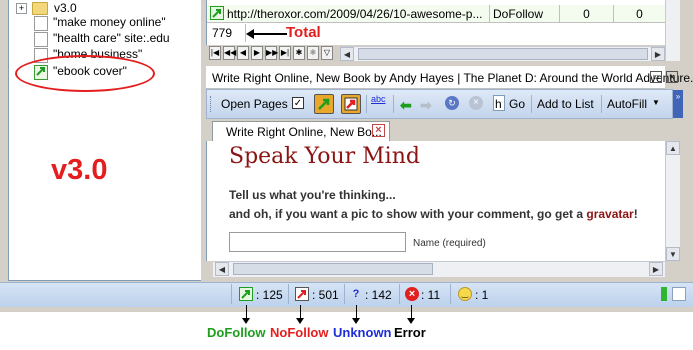  What do you see at coordinates (525, 14) in the screenshot?
I see `type-cell: DoFollow` at bounding box center [525, 14].